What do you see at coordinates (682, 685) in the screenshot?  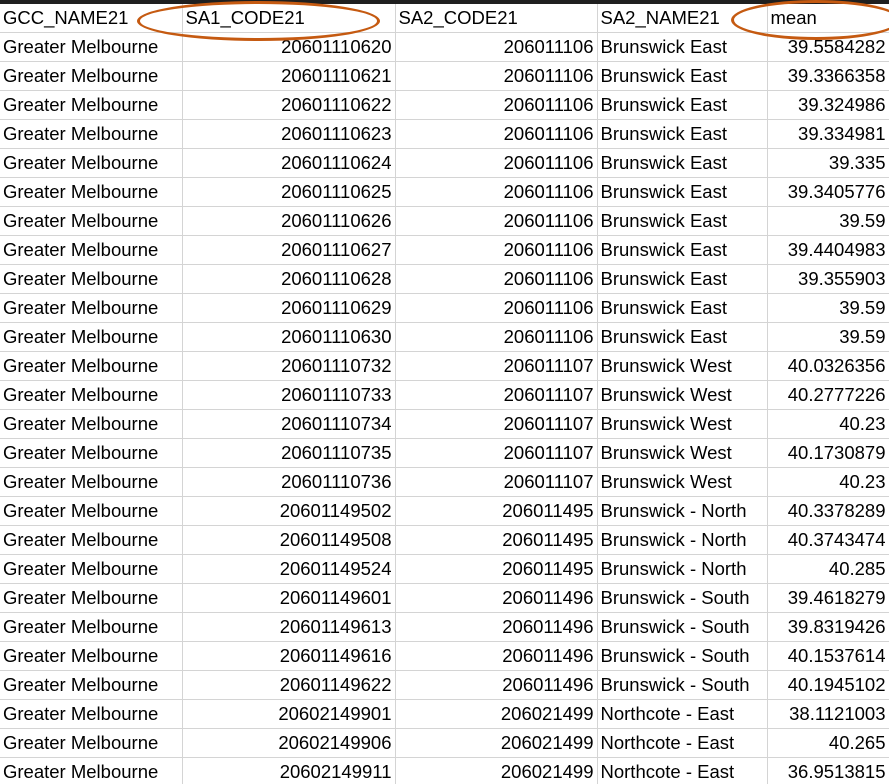 I see `cell-sa2-name21: Brunswick - South` at bounding box center [682, 685].